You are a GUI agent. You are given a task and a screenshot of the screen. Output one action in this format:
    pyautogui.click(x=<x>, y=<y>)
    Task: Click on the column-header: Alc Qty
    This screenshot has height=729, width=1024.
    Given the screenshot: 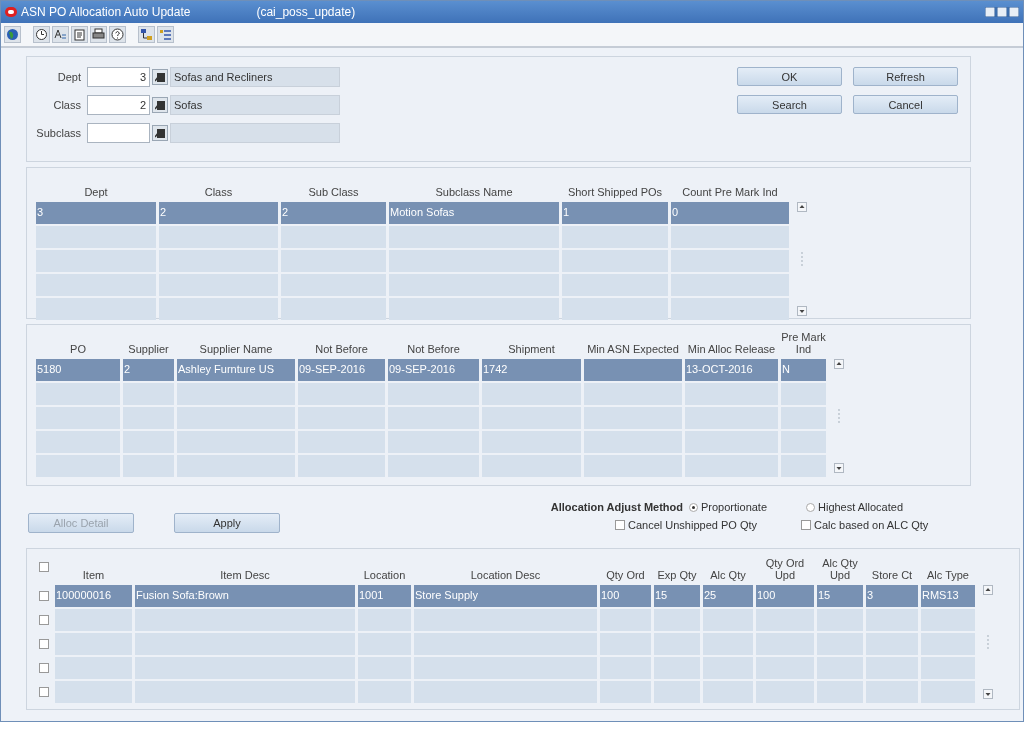 What is the action you would take?
    pyautogui.click(x=728, y=575)
    